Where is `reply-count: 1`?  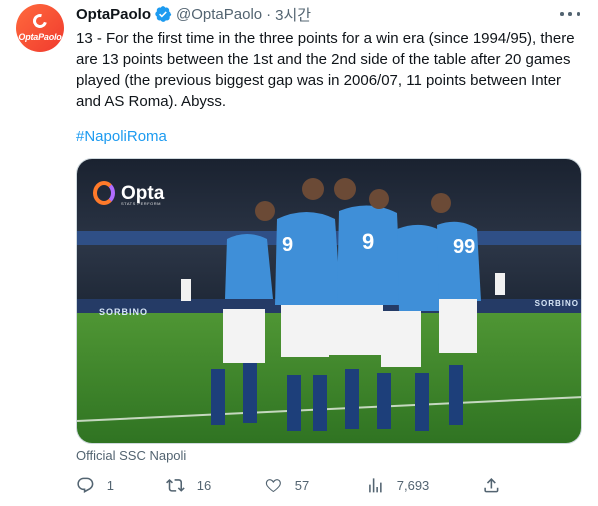
reply-count: 1 is located at coordinates (110, 485).